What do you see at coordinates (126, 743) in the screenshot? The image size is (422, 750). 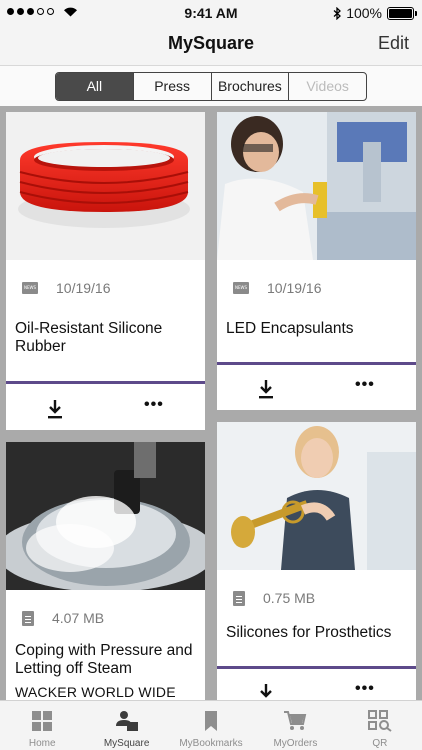 I see `tab-label: MySquare` at bounding box center [126, 743].